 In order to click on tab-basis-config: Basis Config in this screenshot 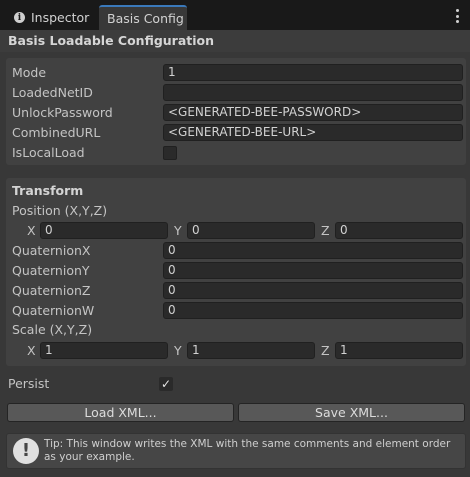, I will do `click(143, 17)`.